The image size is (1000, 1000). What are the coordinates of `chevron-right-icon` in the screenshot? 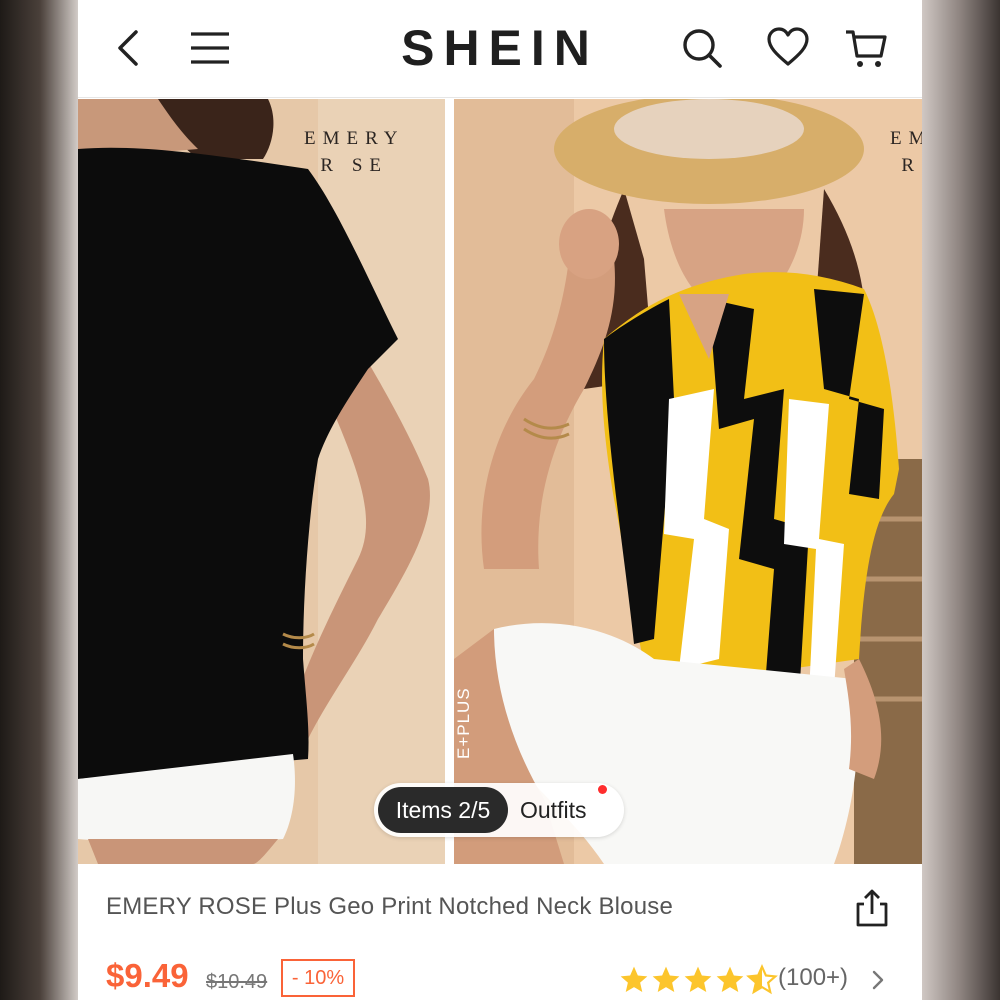 It's located at (878, 980).